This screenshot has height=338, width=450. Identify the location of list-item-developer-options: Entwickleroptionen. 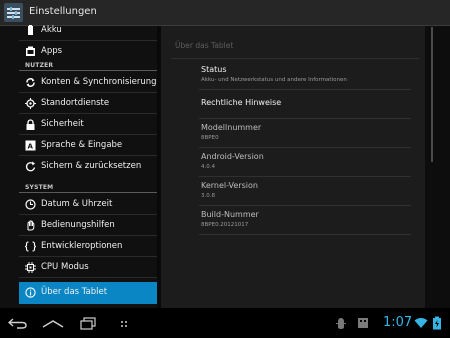
(88, 246).